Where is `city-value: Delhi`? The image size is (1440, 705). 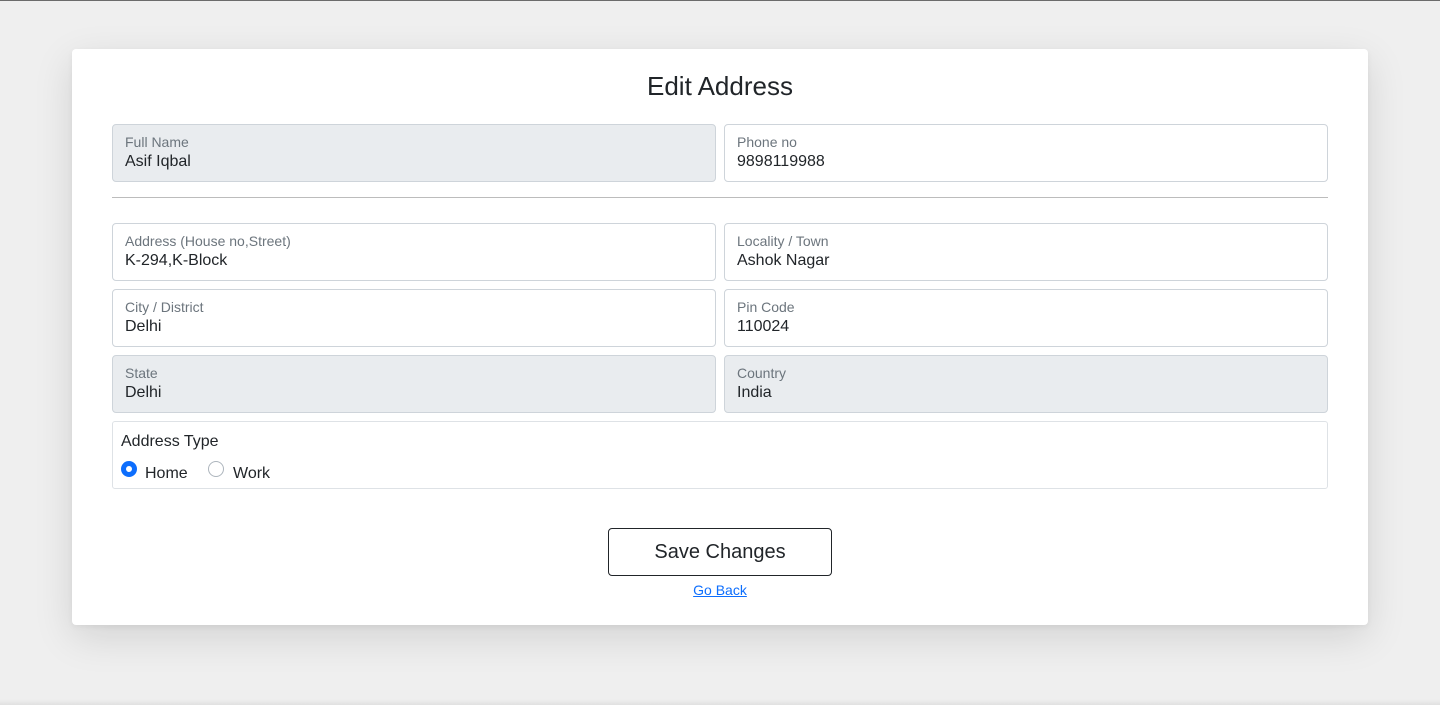 city-value: Delhi is located at coordinates (143, 326).